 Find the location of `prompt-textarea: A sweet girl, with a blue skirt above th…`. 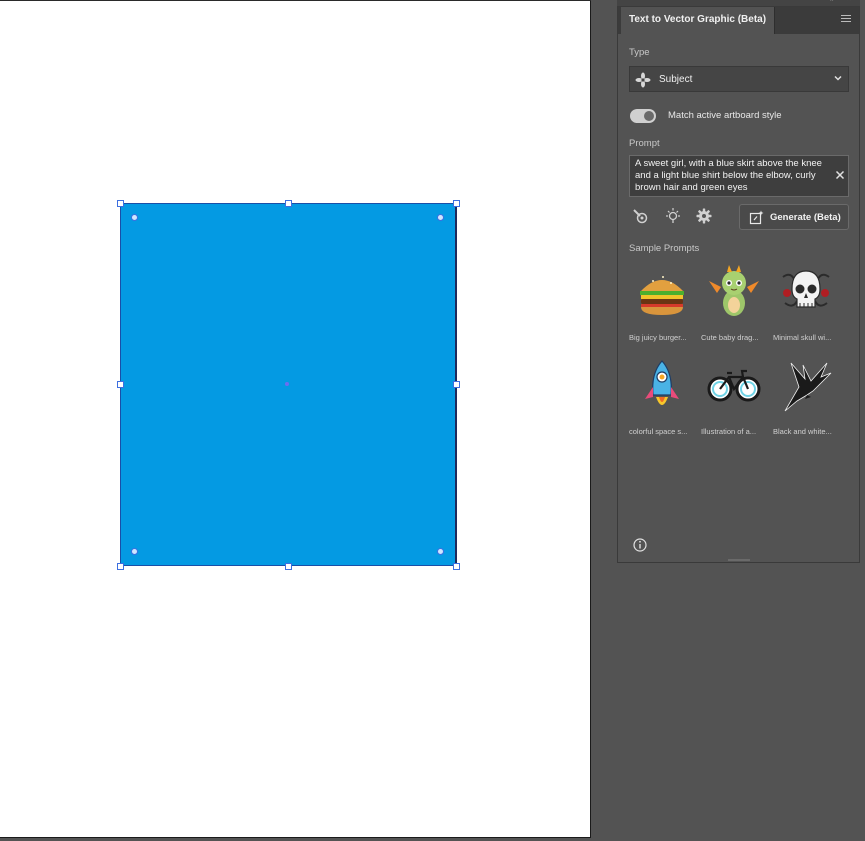

prompt-textarea: A sweet girl, with a blue skirt above th… is located at coordinates (739, 176).